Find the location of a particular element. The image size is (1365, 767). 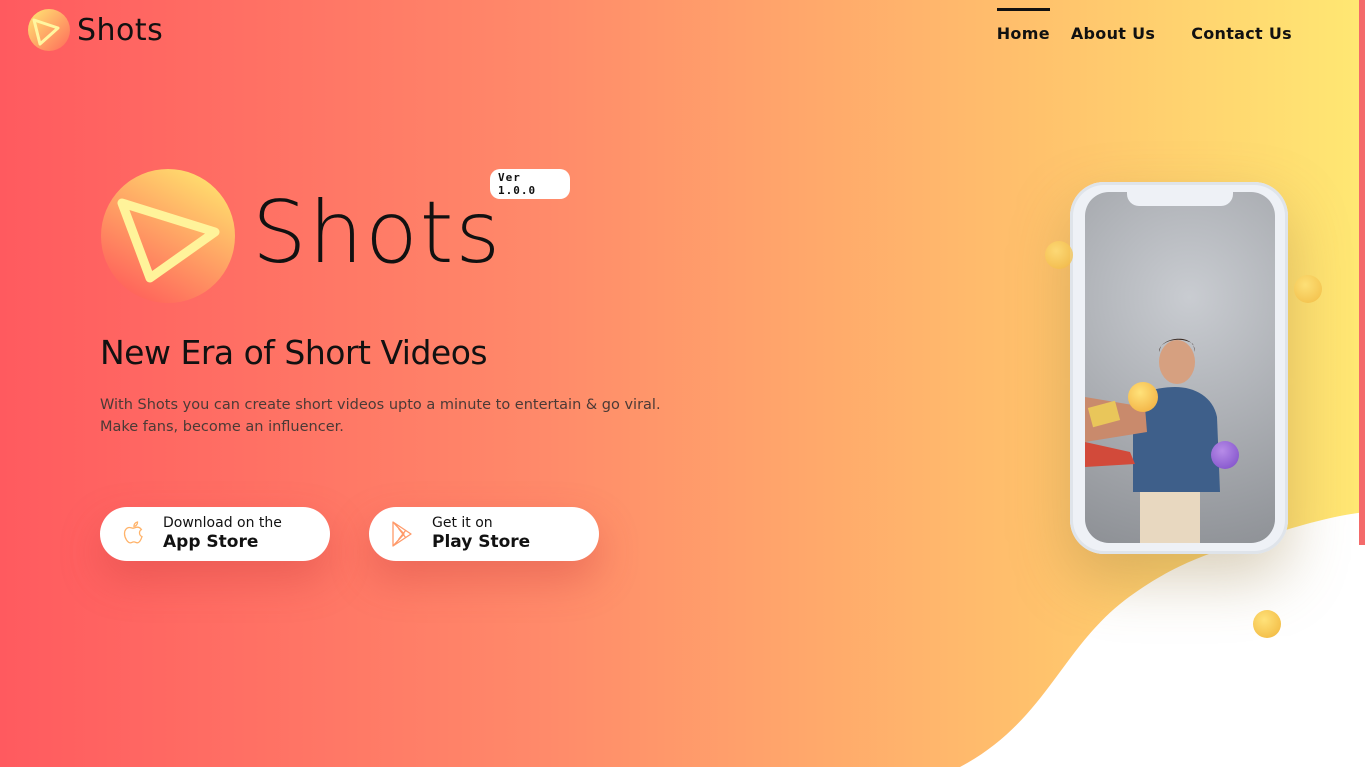

app-store-small-label: Download on the is located at coordinates (222, 523).